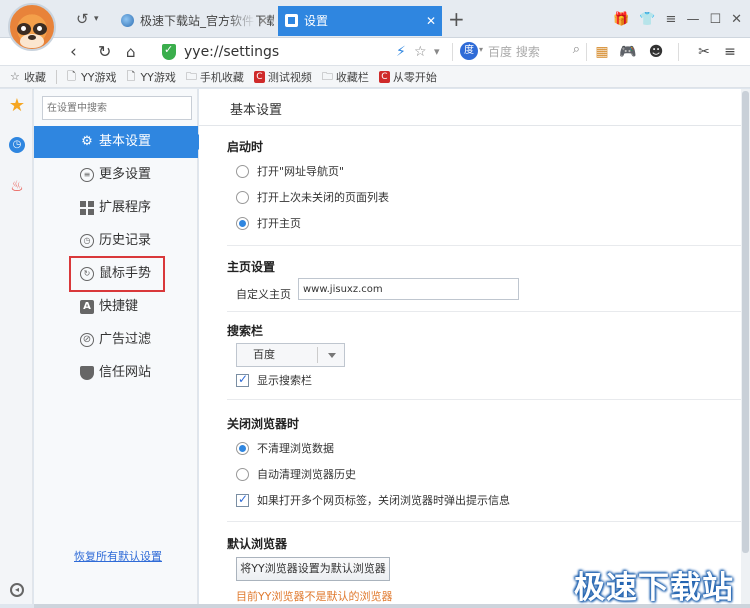  Describe the element at coordinates (274, 380) in the screenshot. I see `show-searchbar-option: 显示搜索栏` at that location.